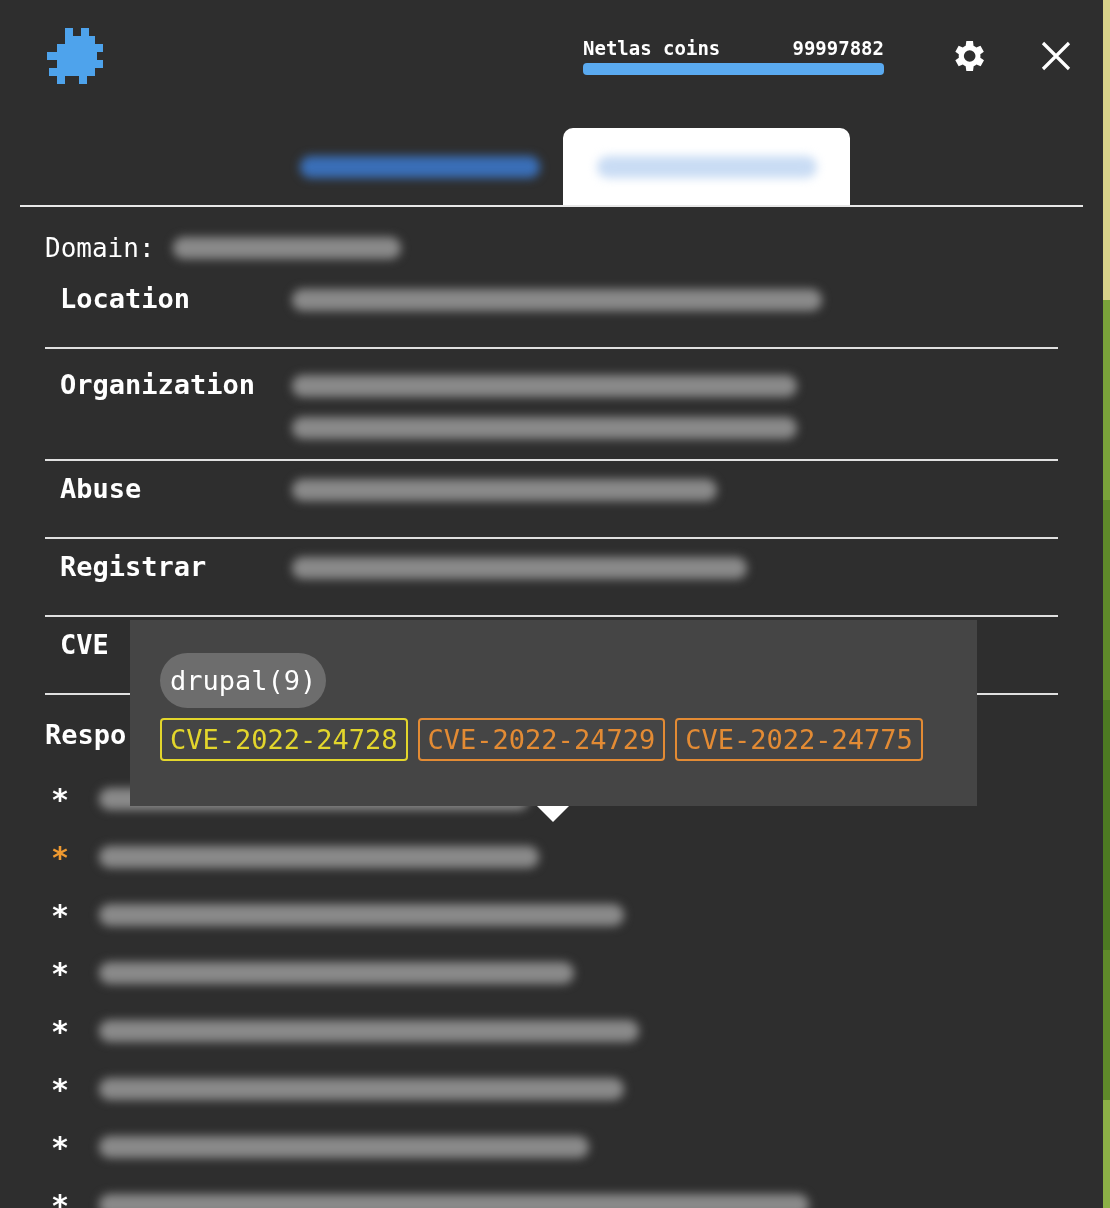  I want to click on close-icon, so click(1056, 56).